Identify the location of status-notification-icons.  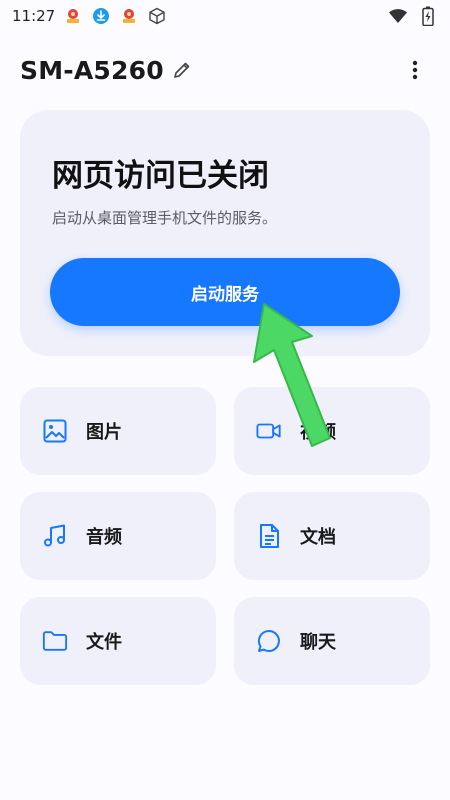
(115, 16).